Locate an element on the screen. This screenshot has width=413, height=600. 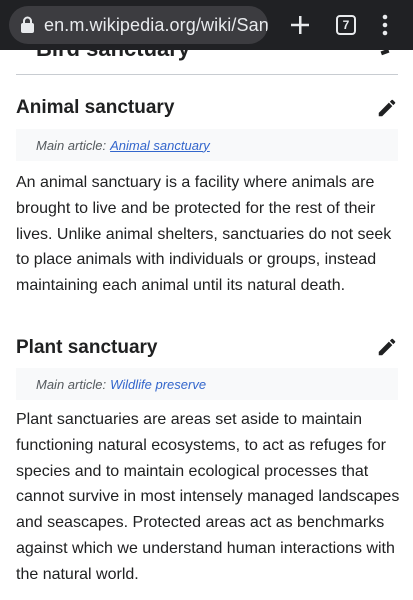
hatnote: Main article: Wildlife preserve is located at coordinates (207, 384).